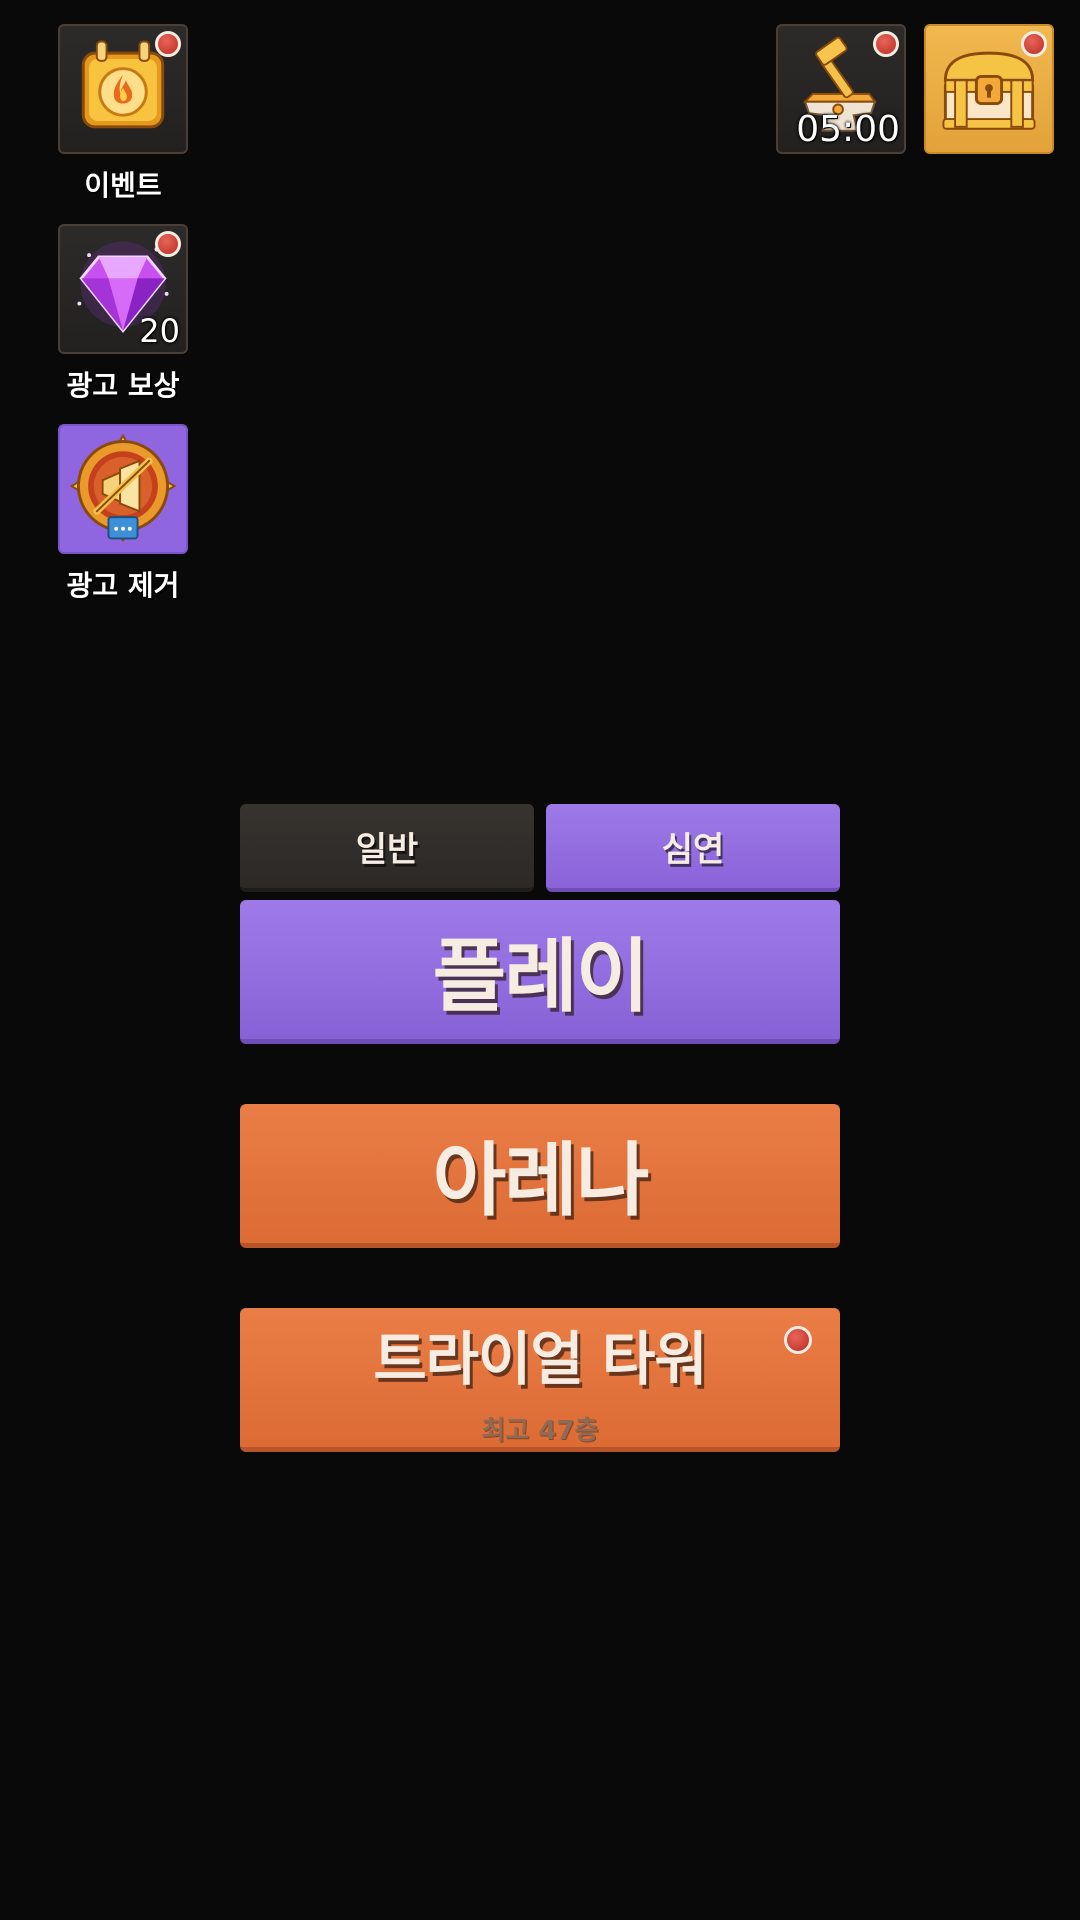 The height and width of the screenshot is (1920, 1080). I want to click on ad-reward-button: 20, so click(123, 289).